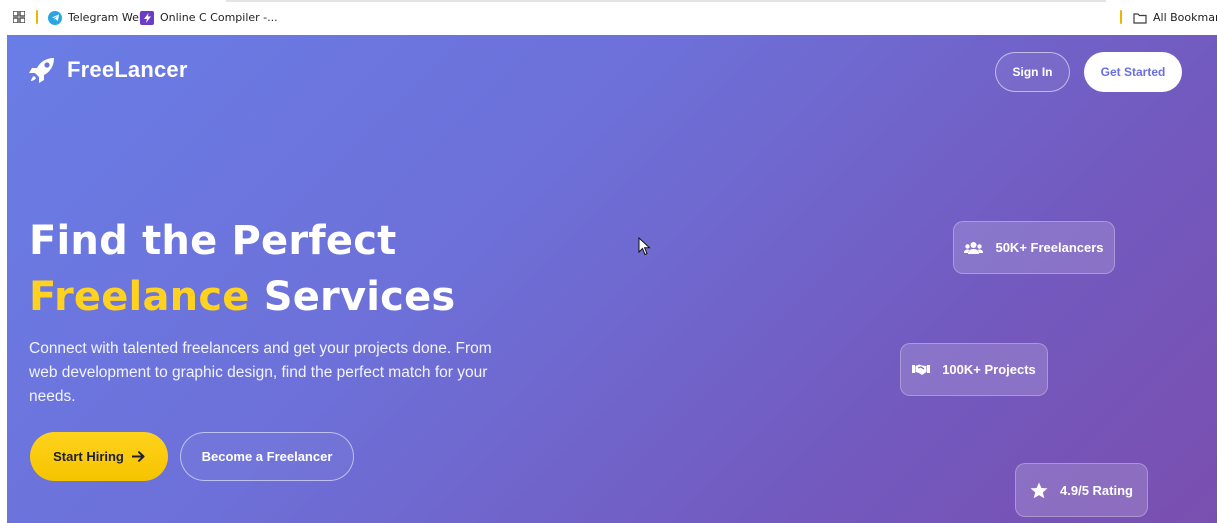 Image resolution: width=1217 pixels, height=523 pixels. I want to click on all-bookmarks-button: All Bookmarks, so click(1175, 17).